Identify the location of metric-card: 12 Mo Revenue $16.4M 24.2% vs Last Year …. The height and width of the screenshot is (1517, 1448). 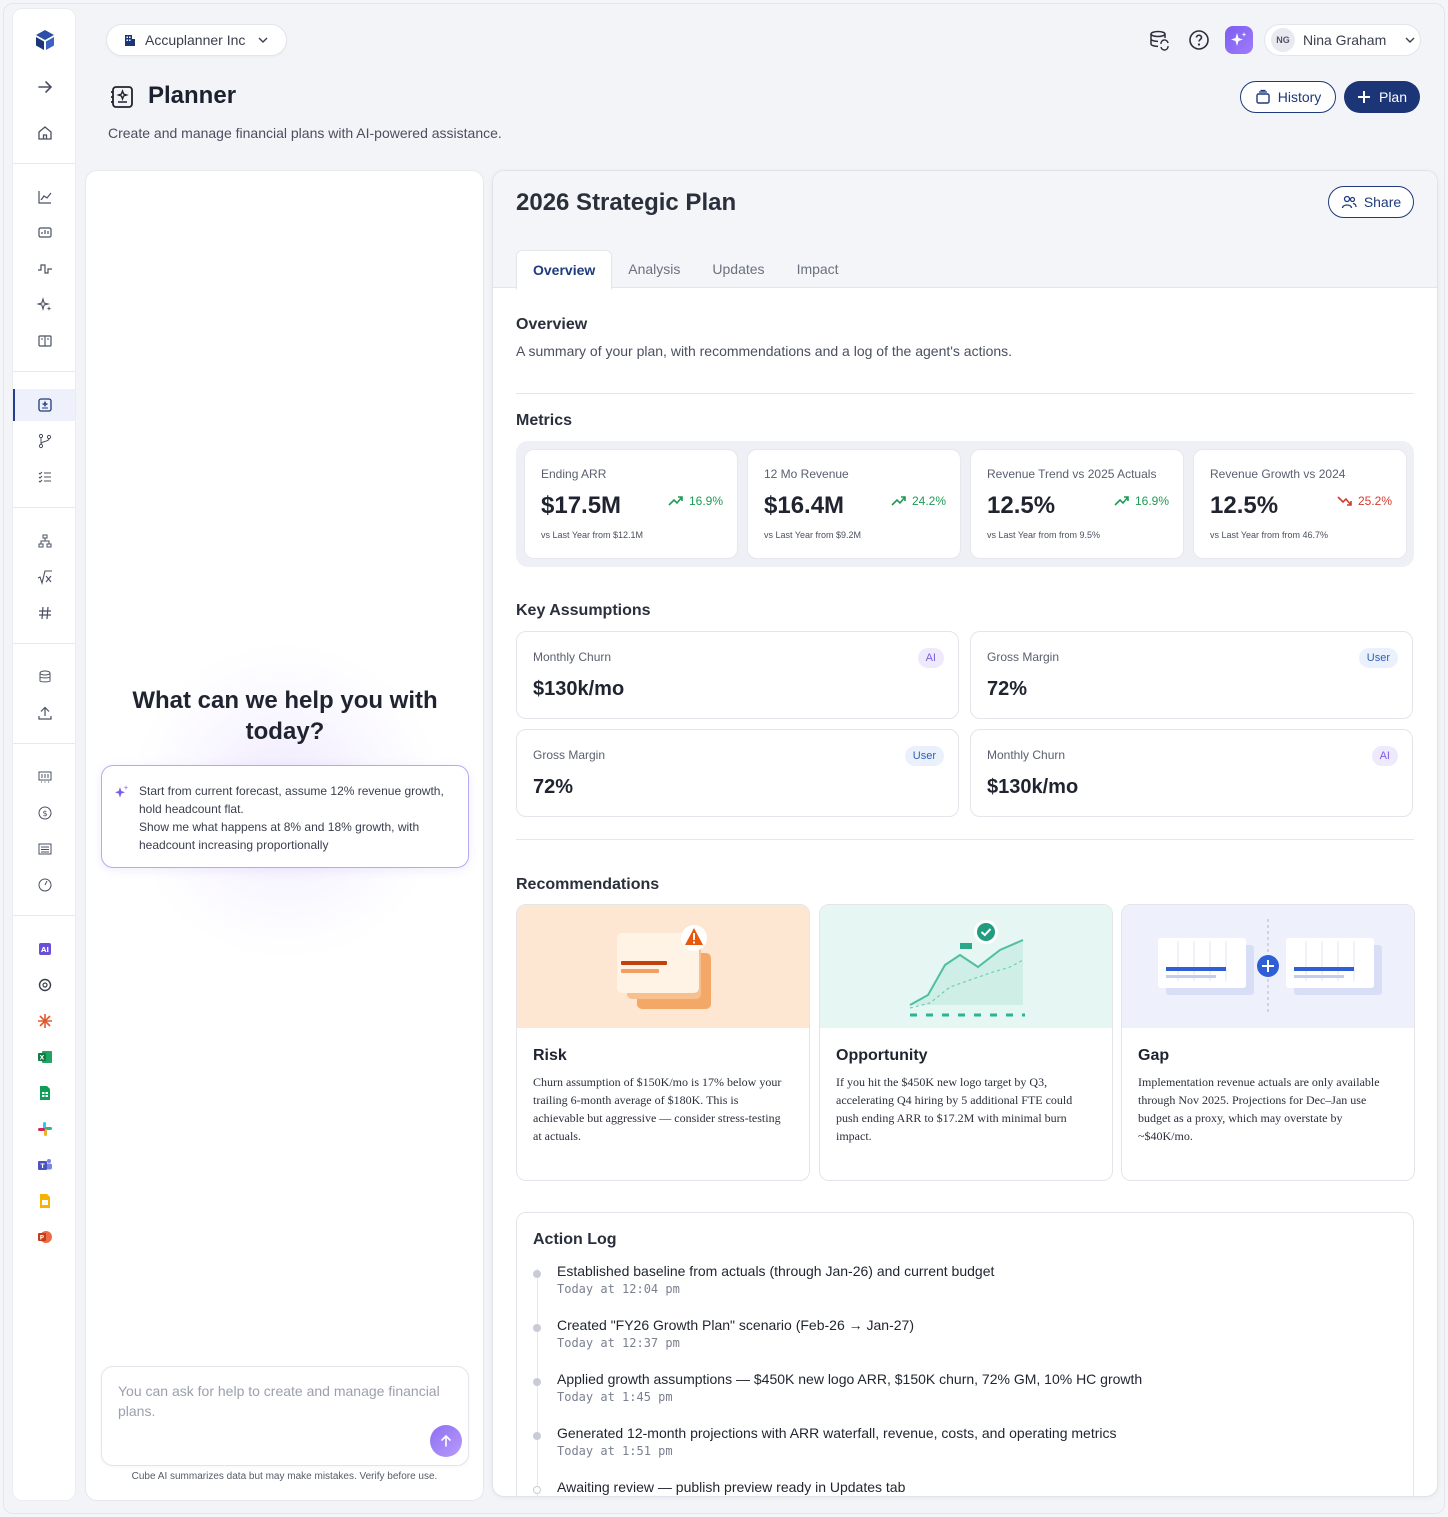
(854, 504).